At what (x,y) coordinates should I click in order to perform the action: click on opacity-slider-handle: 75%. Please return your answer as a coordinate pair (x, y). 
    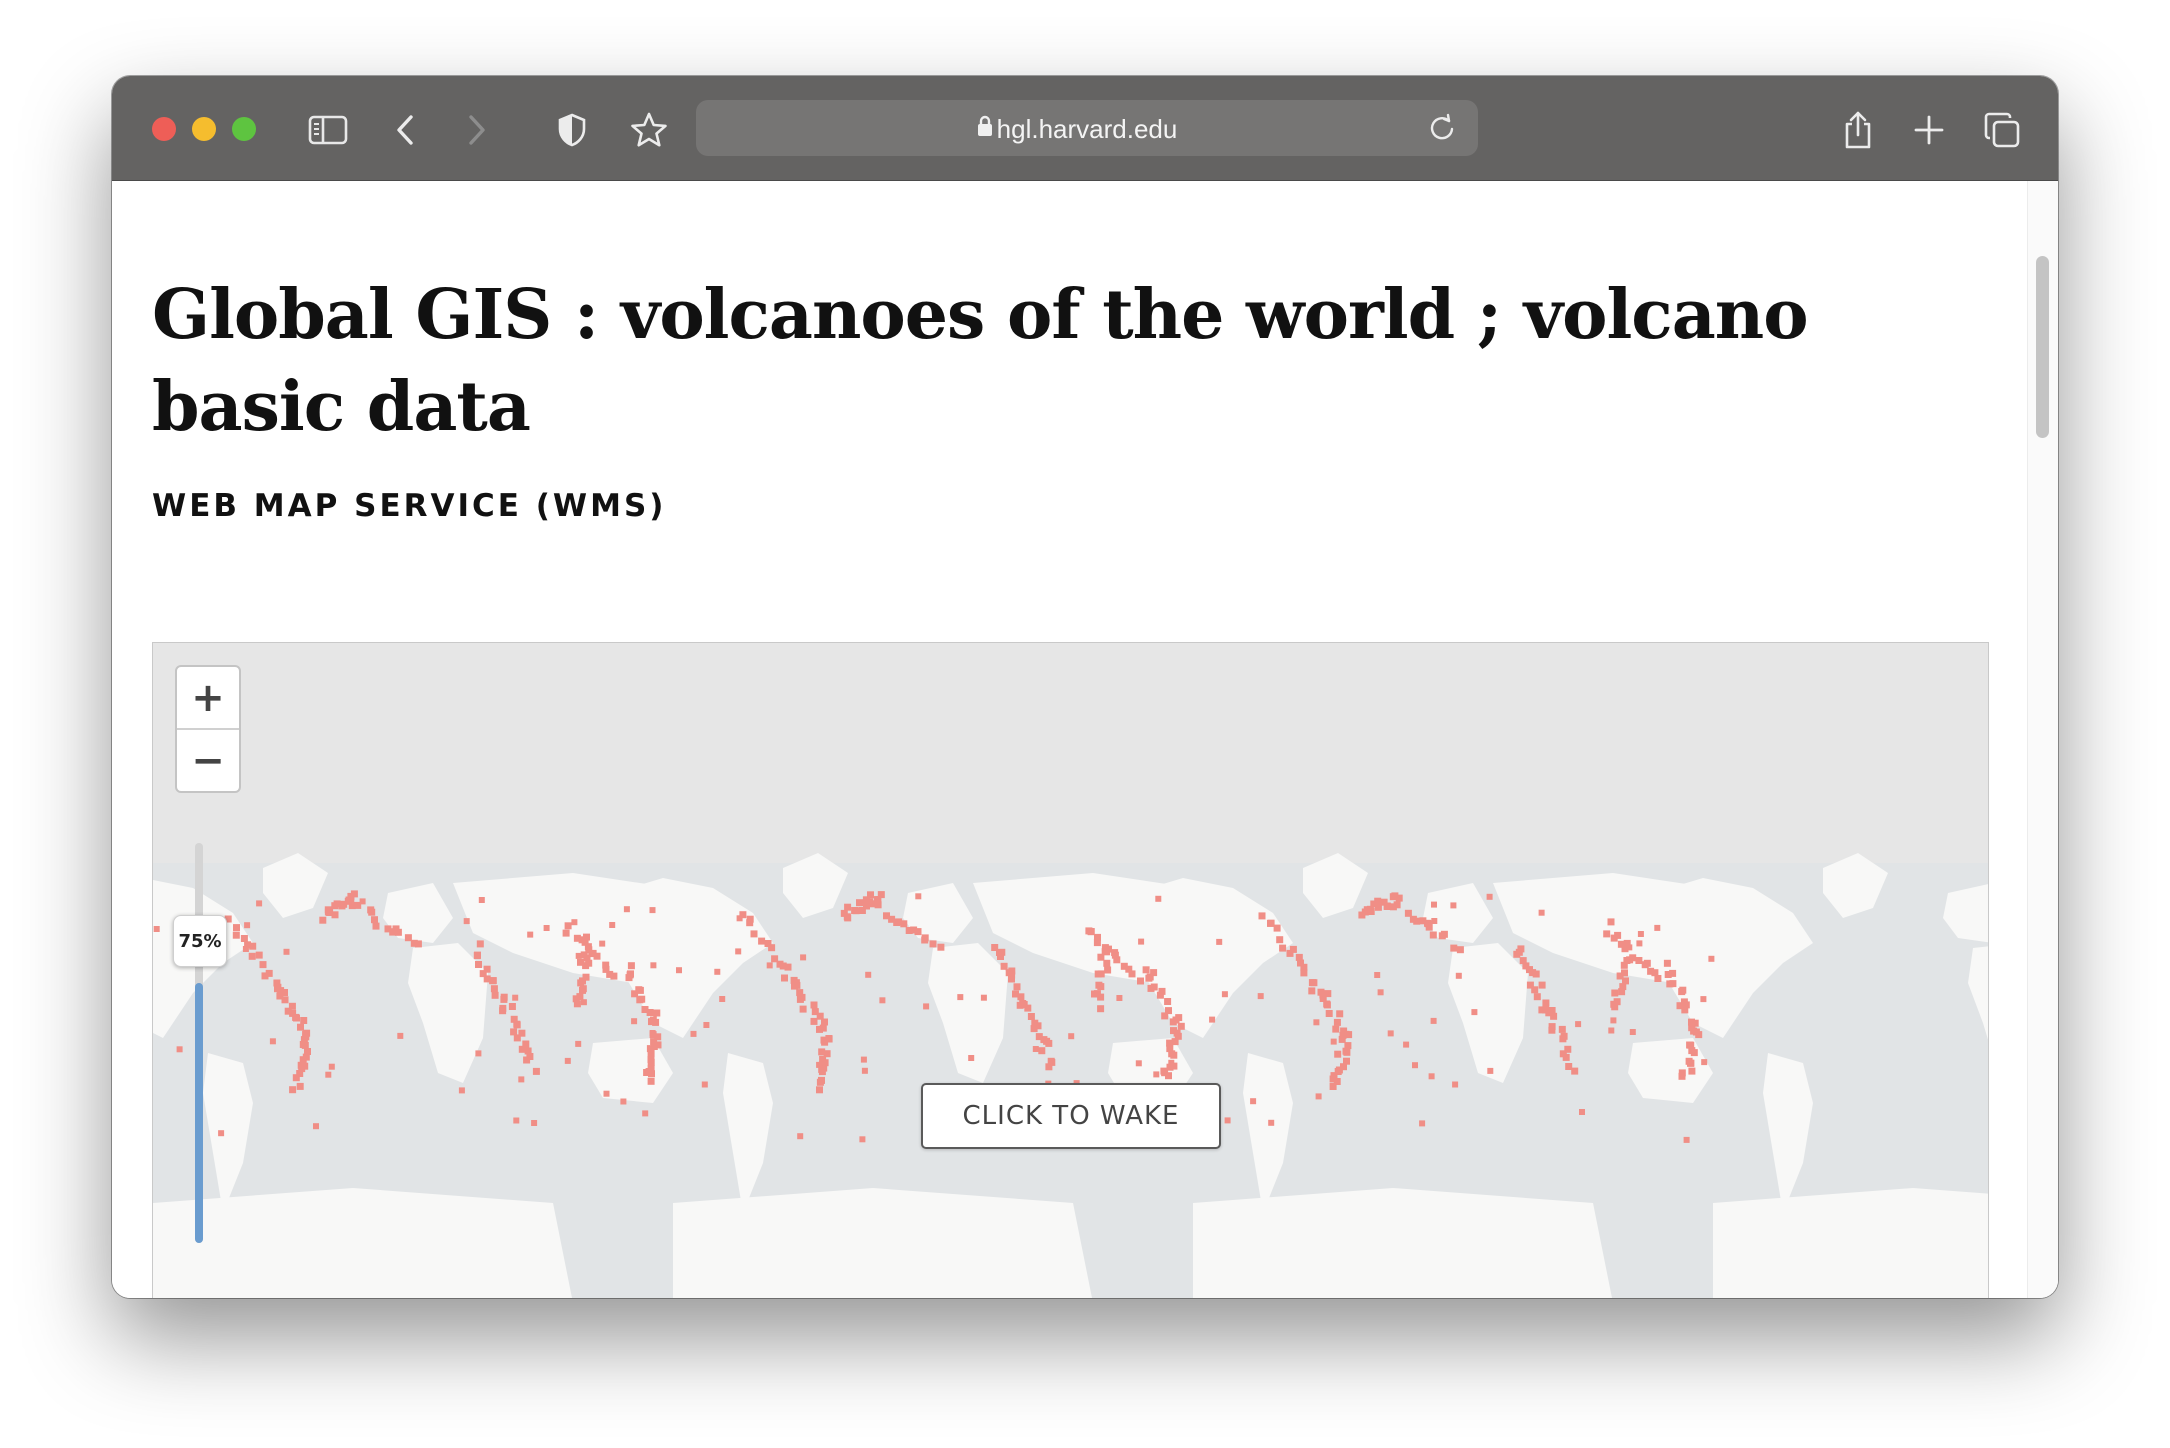
    Looking at the image, I should click on (200, 941).